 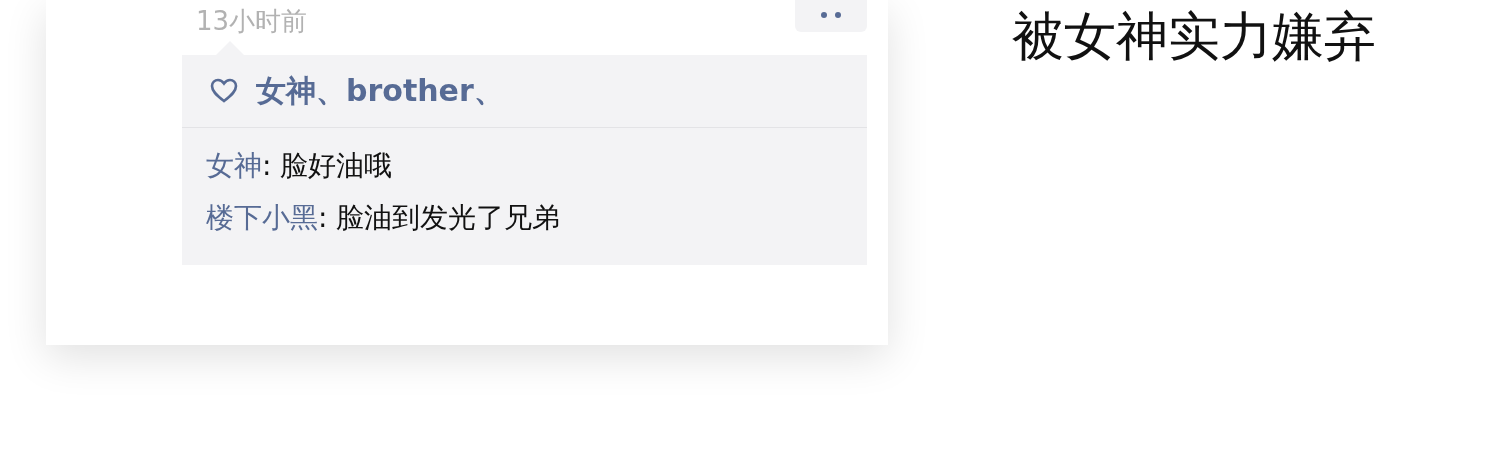 I want to click on dots-icon, so click(x=831, y=14).